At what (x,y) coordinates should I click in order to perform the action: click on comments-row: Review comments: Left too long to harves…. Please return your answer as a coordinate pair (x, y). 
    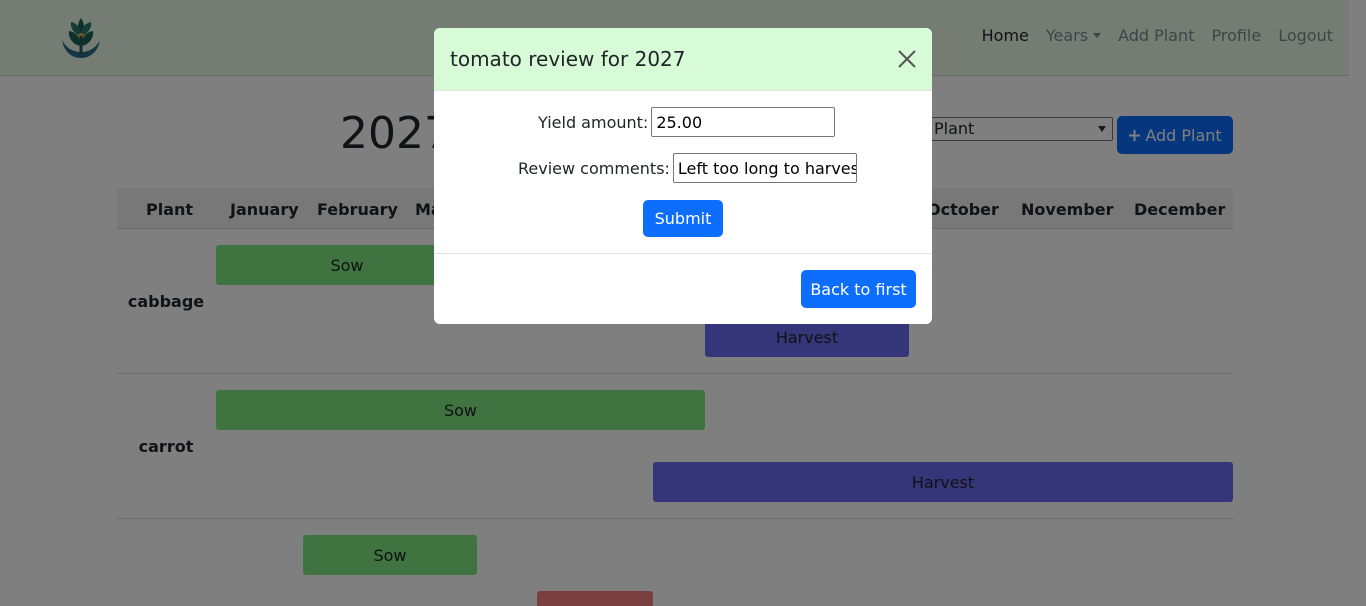
    Looking at the image, I should click on (687, 168).